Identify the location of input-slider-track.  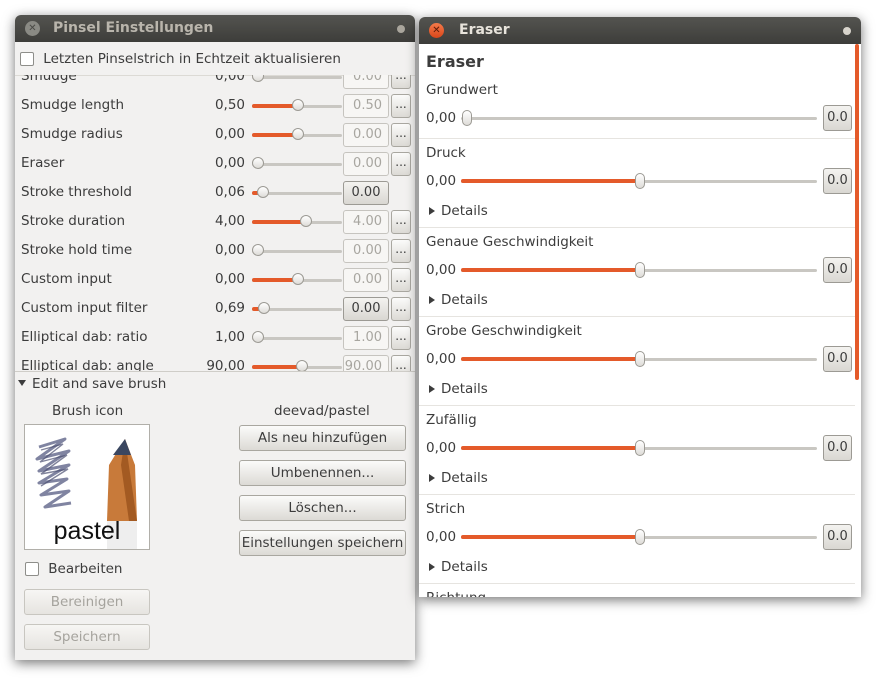
(639, 118).